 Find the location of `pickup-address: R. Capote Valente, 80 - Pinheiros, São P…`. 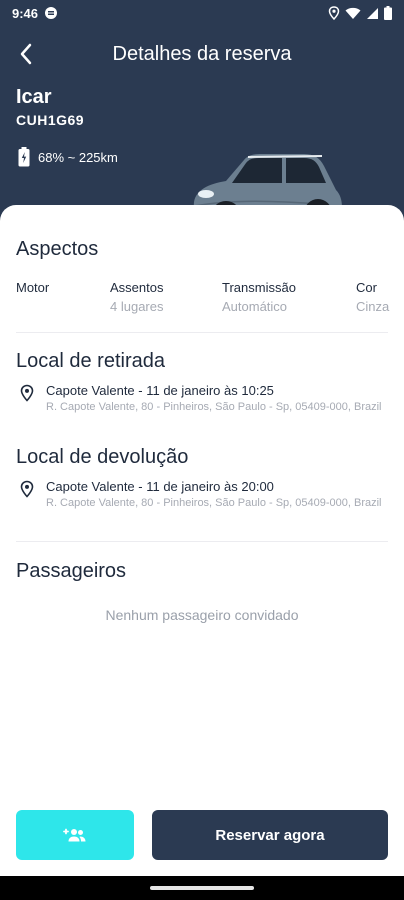

pickup-address: R. Capote Valente, 80 - Pinheiros, São P… is located at coordinates (214, 407).